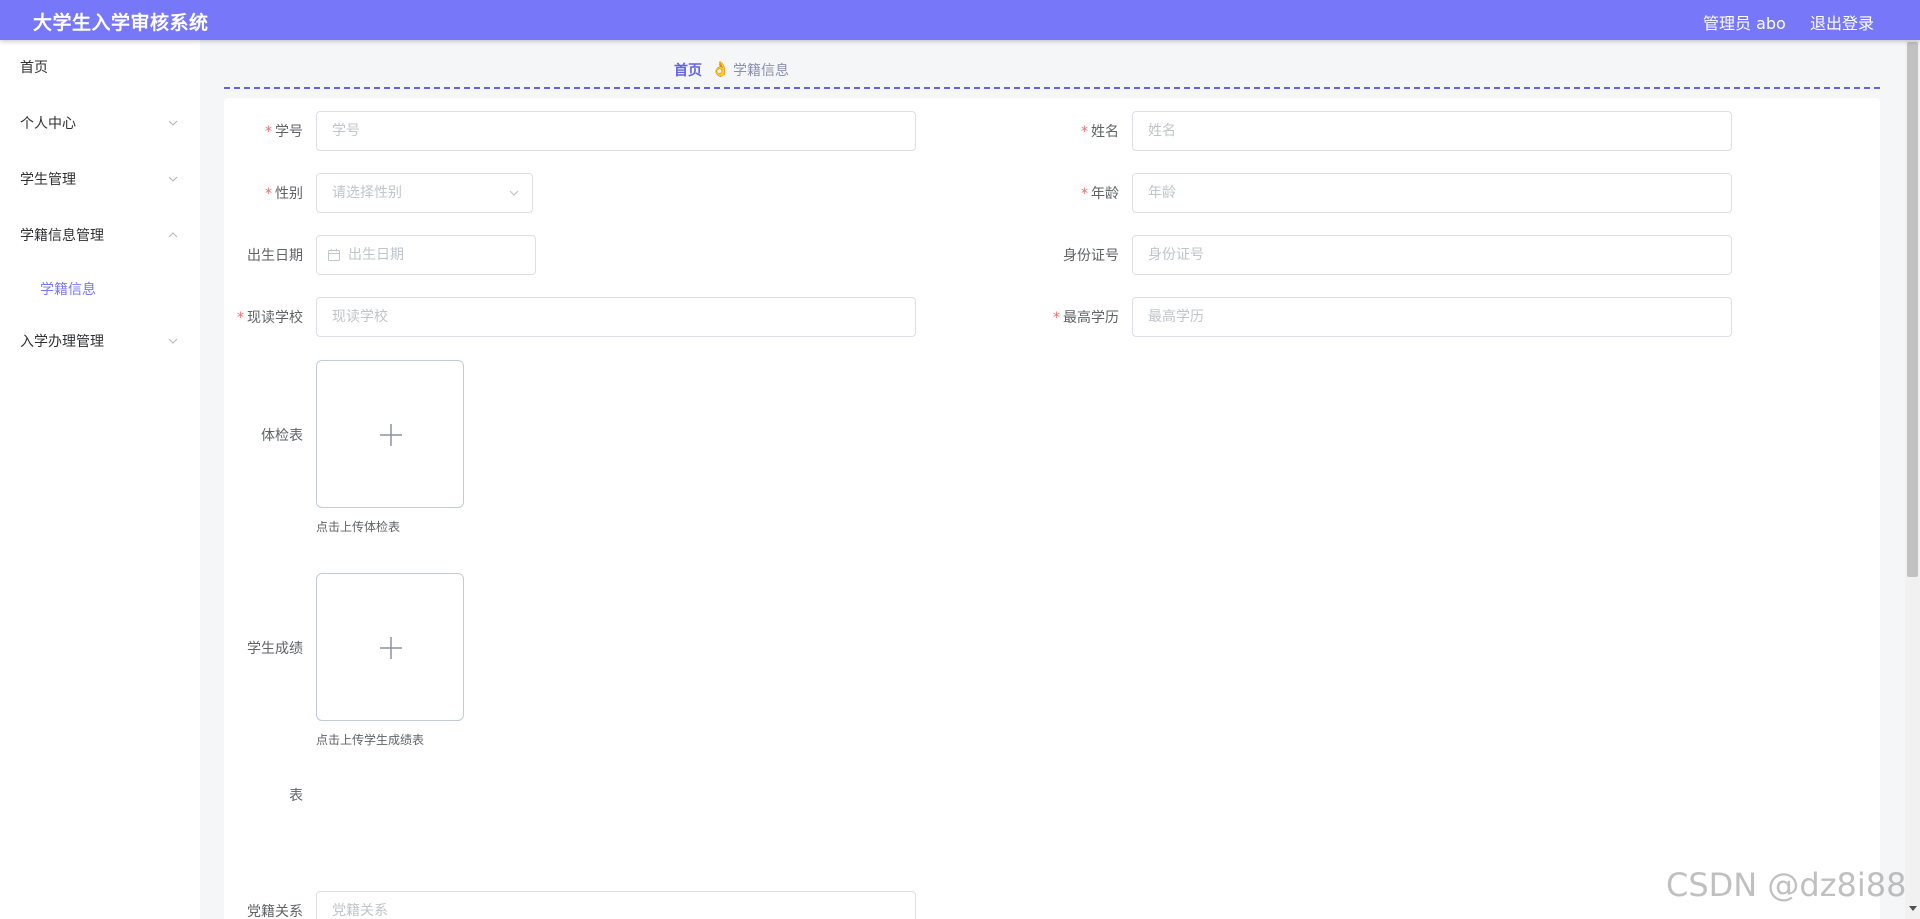 Image resolution: width=1920 pixels, height=919 pixels. I want to click on education-input: 最高学历, so click(1432, 317).